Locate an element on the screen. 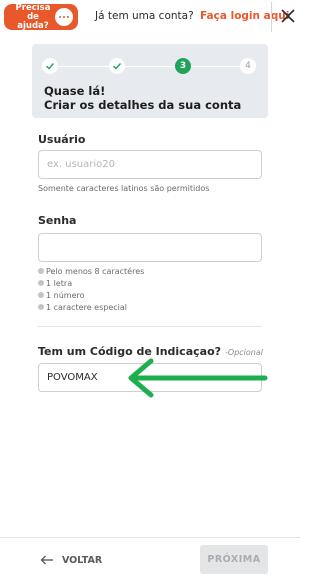  step-4-pending: 4 is located at coordinates (248, 66).